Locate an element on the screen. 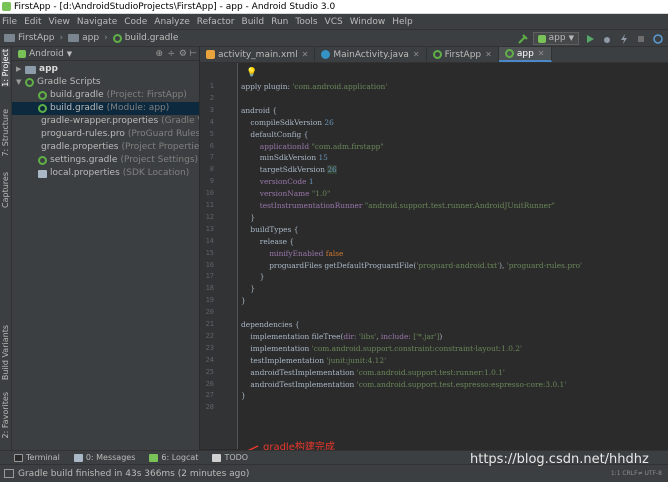  sync-icon is located at coordinates (658, 39).